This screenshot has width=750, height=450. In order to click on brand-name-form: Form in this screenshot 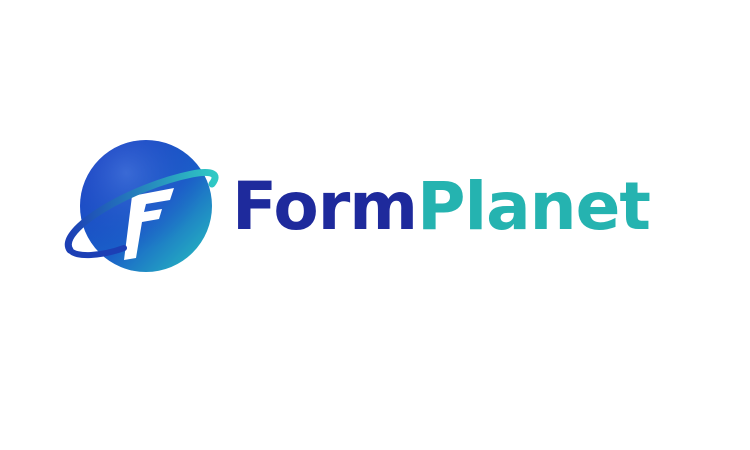, I will do `click(325, 206)`.